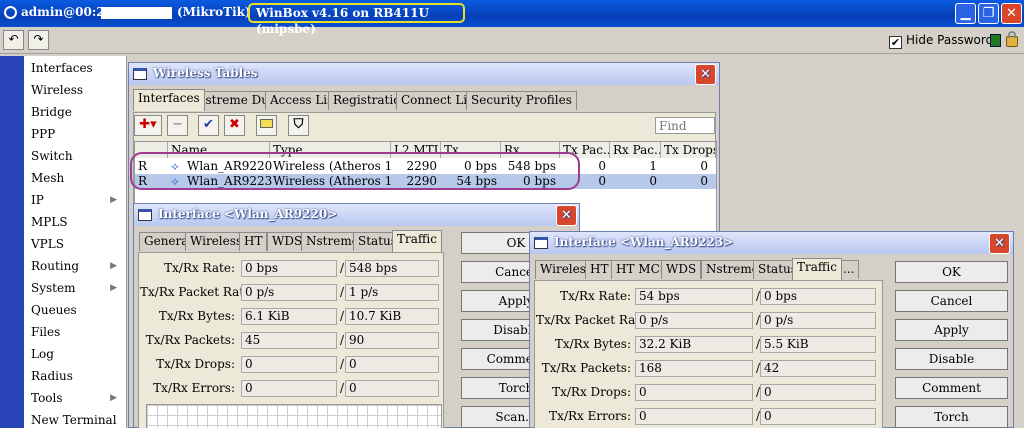 The height and width of the screenshot is (428, 1024). I want to click on menu-item-bridge: Bridge, so click(77, 112).